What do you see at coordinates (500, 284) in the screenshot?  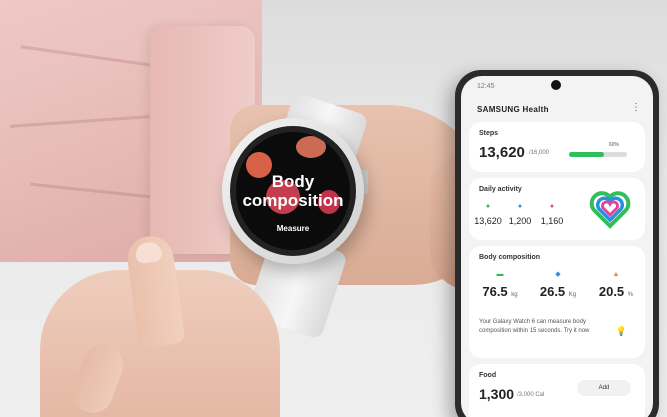 I see `metric-weight: ▬ 76.5 kg` at bounding box center [500, 284].